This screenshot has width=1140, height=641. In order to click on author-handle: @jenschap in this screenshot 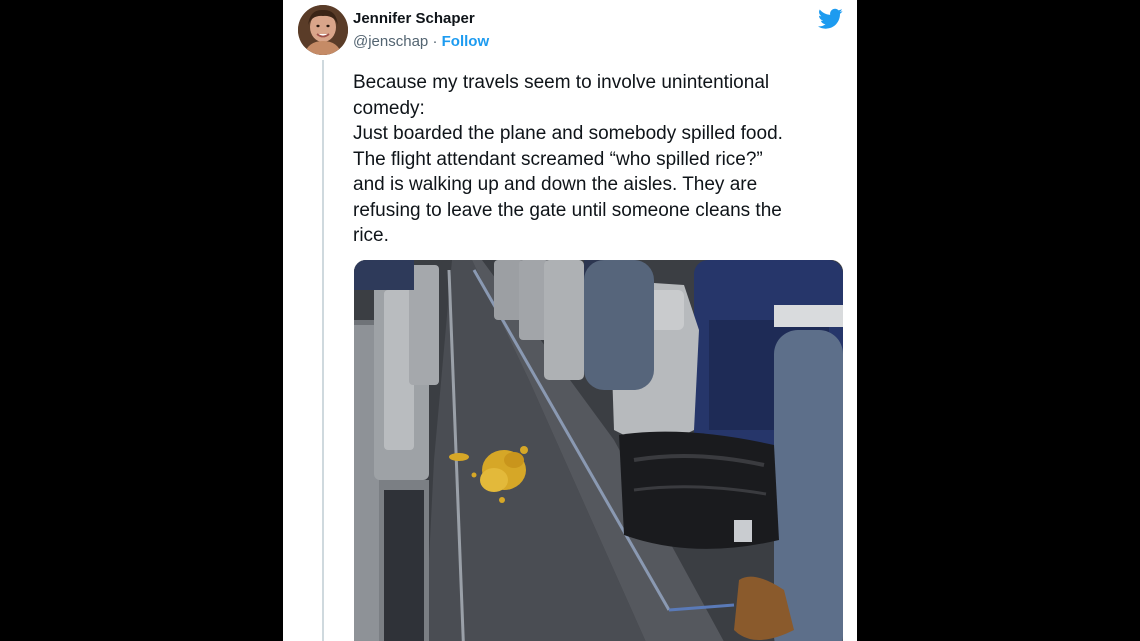, I will do `click(390, 41)`.